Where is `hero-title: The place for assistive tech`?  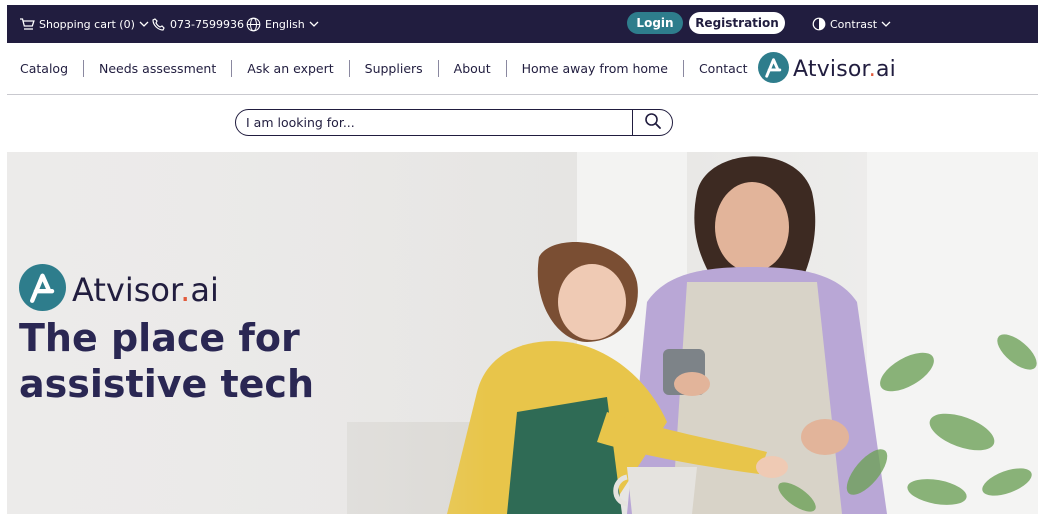
hero-title: The place for assistive tech is located at coordinates (166, 361).